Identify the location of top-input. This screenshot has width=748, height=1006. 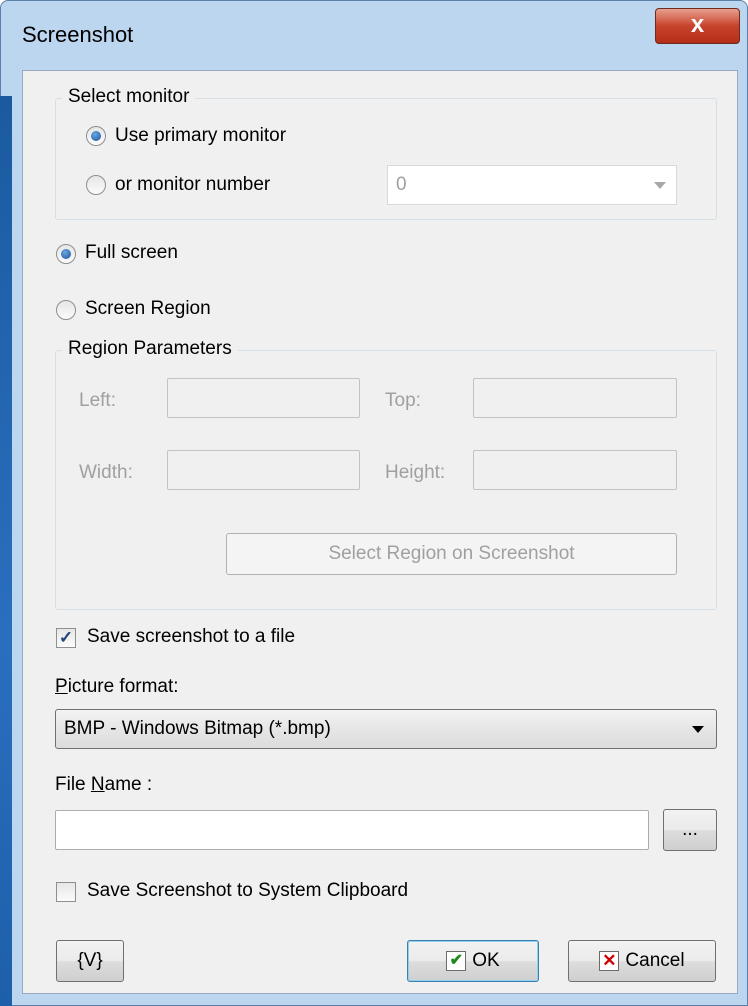
(575, 398).